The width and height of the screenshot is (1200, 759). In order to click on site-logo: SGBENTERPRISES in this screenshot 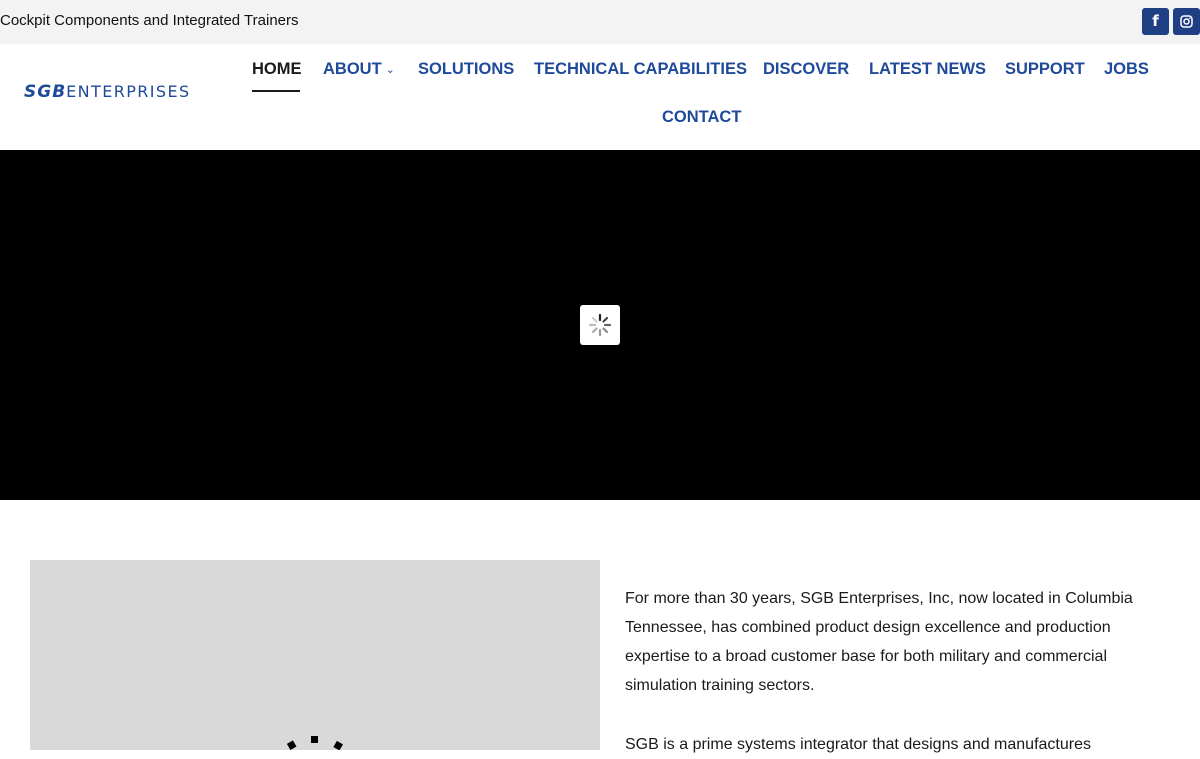, I will do `click(107, 92)`.